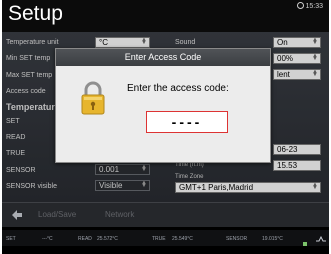 This screenshot has width=331, height=254. I want to click on bottom-toolbar: Load/Save Network, so click(165, 214).